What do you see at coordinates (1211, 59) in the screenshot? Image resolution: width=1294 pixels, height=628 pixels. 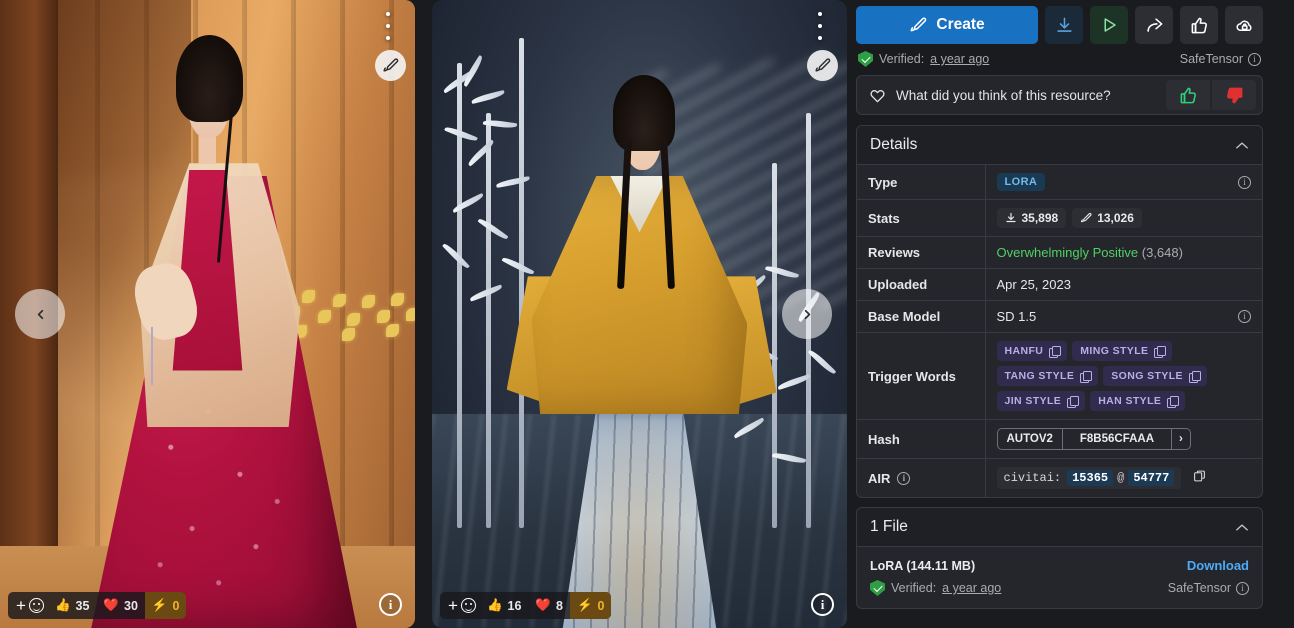 I see `safetensor-label: SafeTensor` at bounding box center [1211, 59].